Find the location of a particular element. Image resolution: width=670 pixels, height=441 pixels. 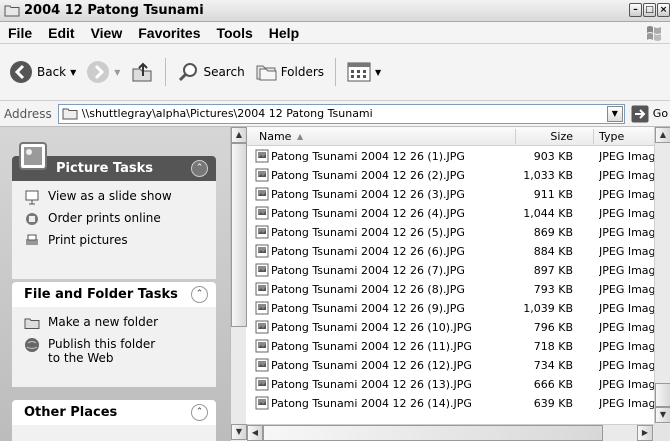

maximize-button: □ is located at coordinates (649, 10).